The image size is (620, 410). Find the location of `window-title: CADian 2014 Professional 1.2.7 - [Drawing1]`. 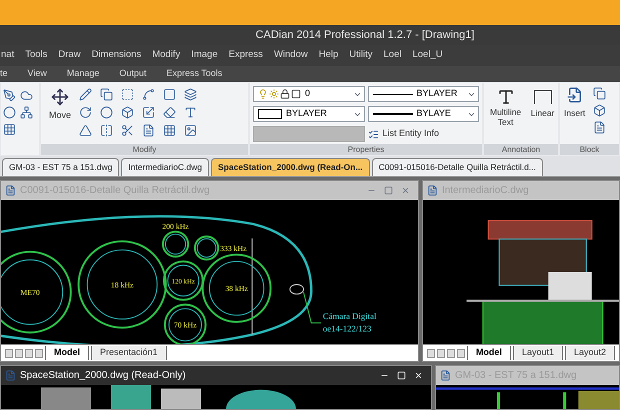

window-title: CADian 2014 Professional 1.2.7 - [Drawing1] is located at coordinates (365, 35).